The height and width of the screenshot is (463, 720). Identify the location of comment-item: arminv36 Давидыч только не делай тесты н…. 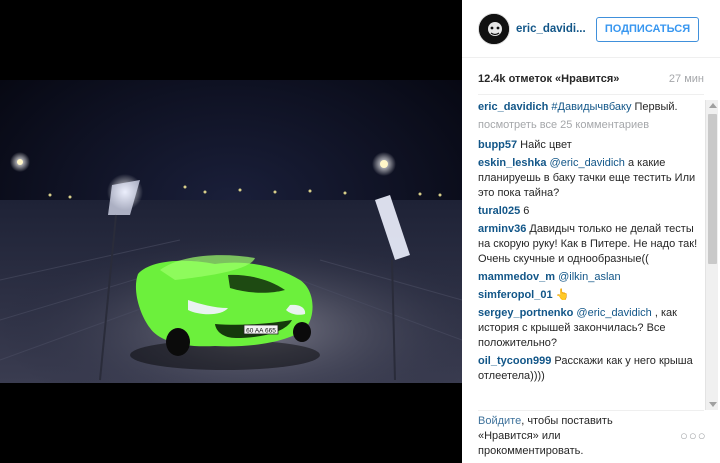
(589, 244).